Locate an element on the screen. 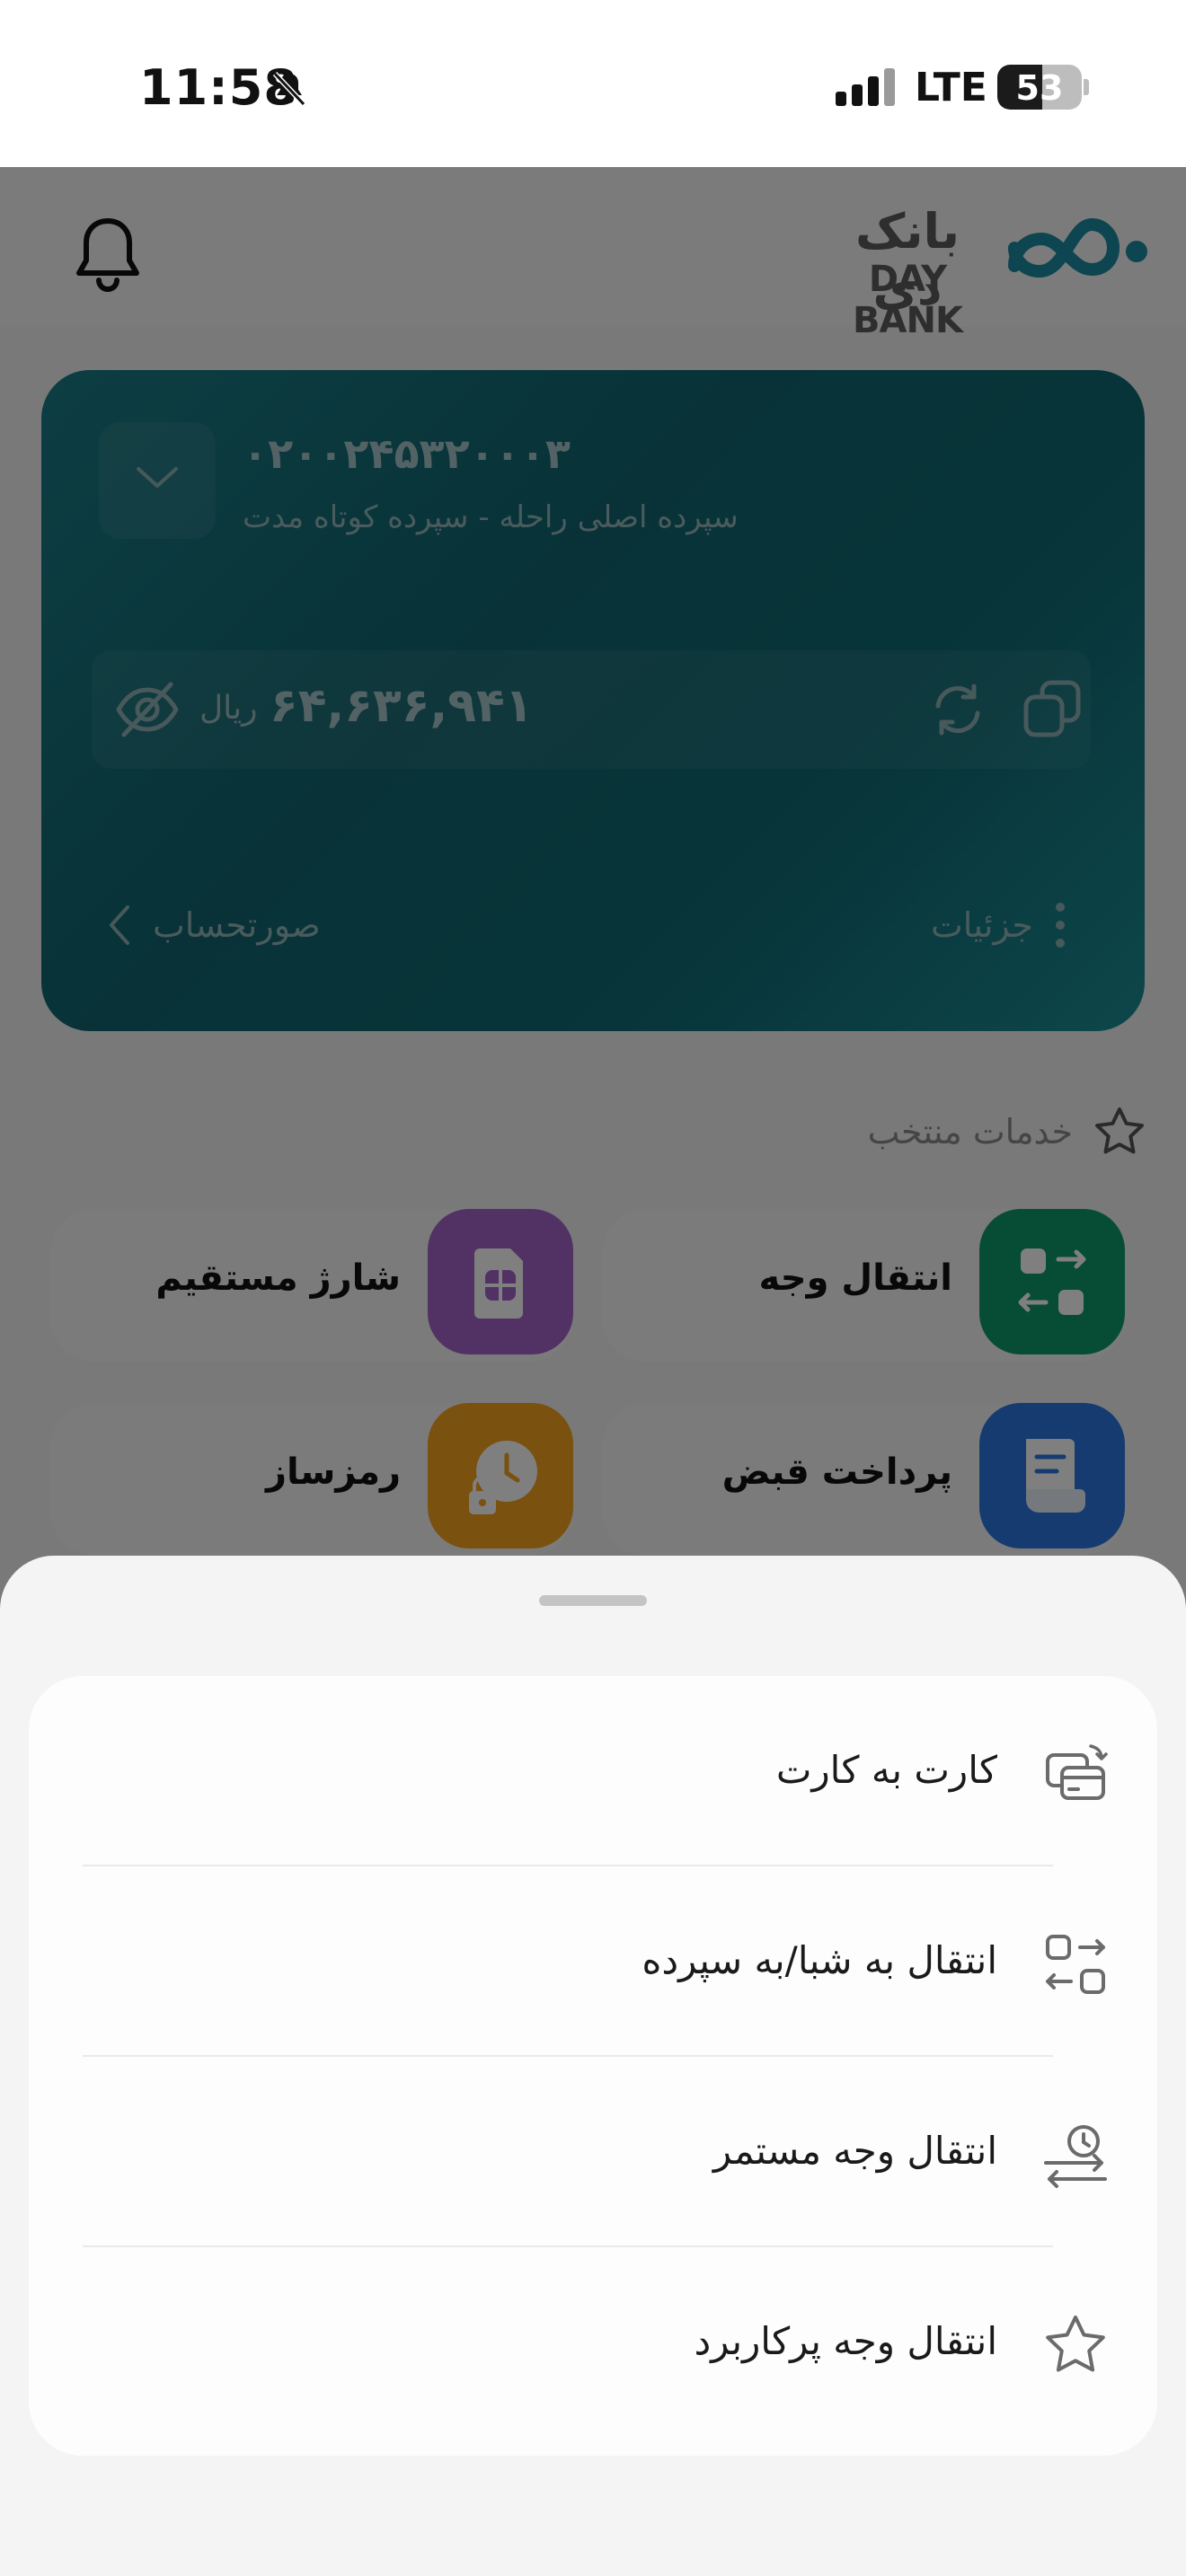 The width and height of the screenshot is (1186, 2576). menu-item-label: انتقال به شبا/به سپرده is located at coordinates (819, 1960).